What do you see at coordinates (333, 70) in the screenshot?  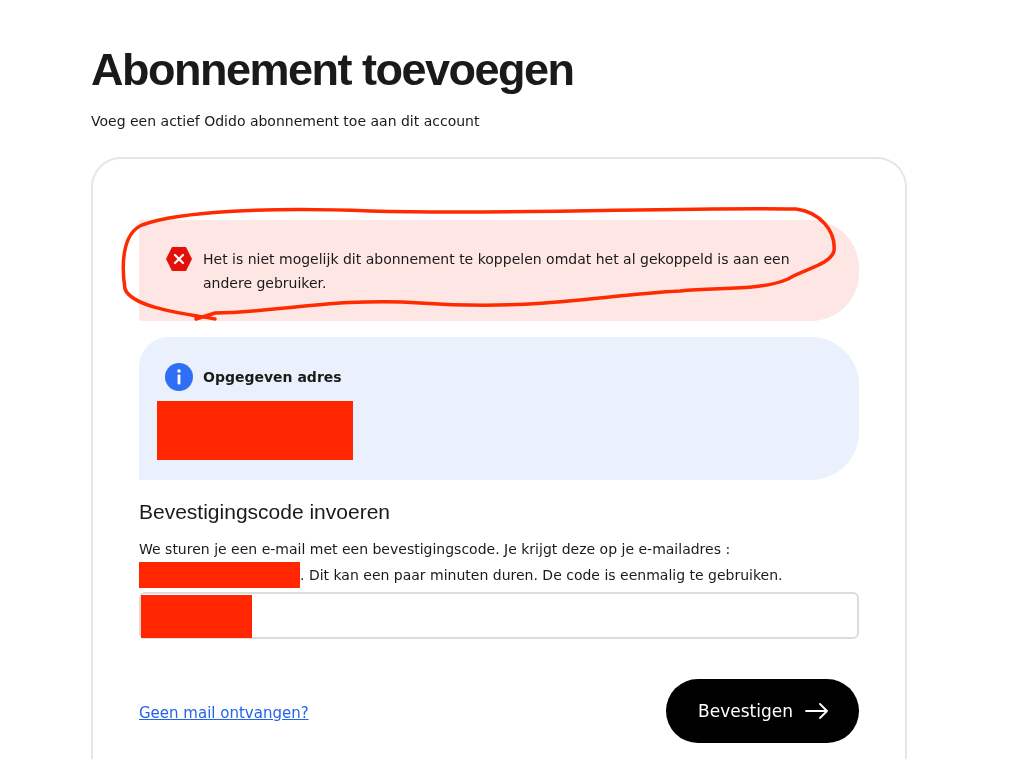 I see `page-title: Abonnement toevoegen` at bounding box center [333, 70].